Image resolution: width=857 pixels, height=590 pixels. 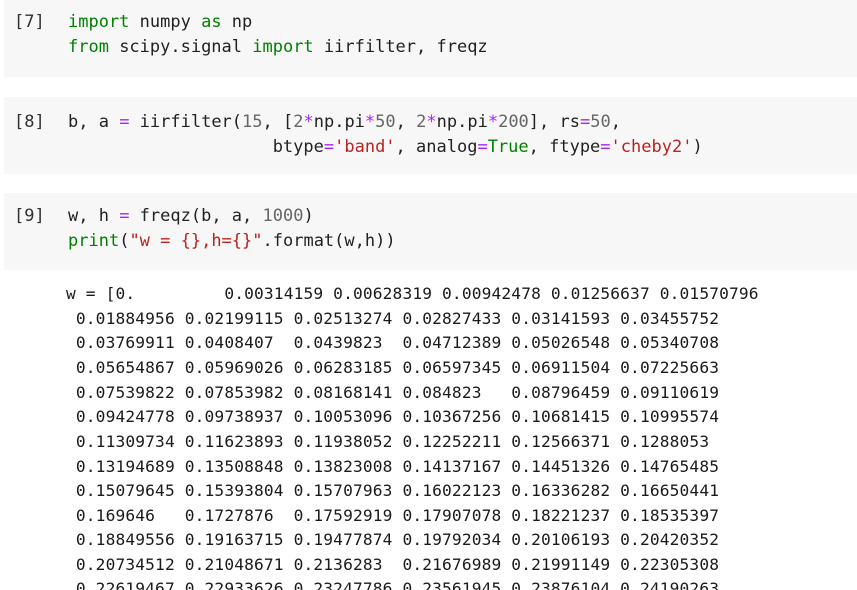 What do you see at coordinates (196, 147) in the screenshot?
I see `code-token: btype` at bounding box center [196, 147].